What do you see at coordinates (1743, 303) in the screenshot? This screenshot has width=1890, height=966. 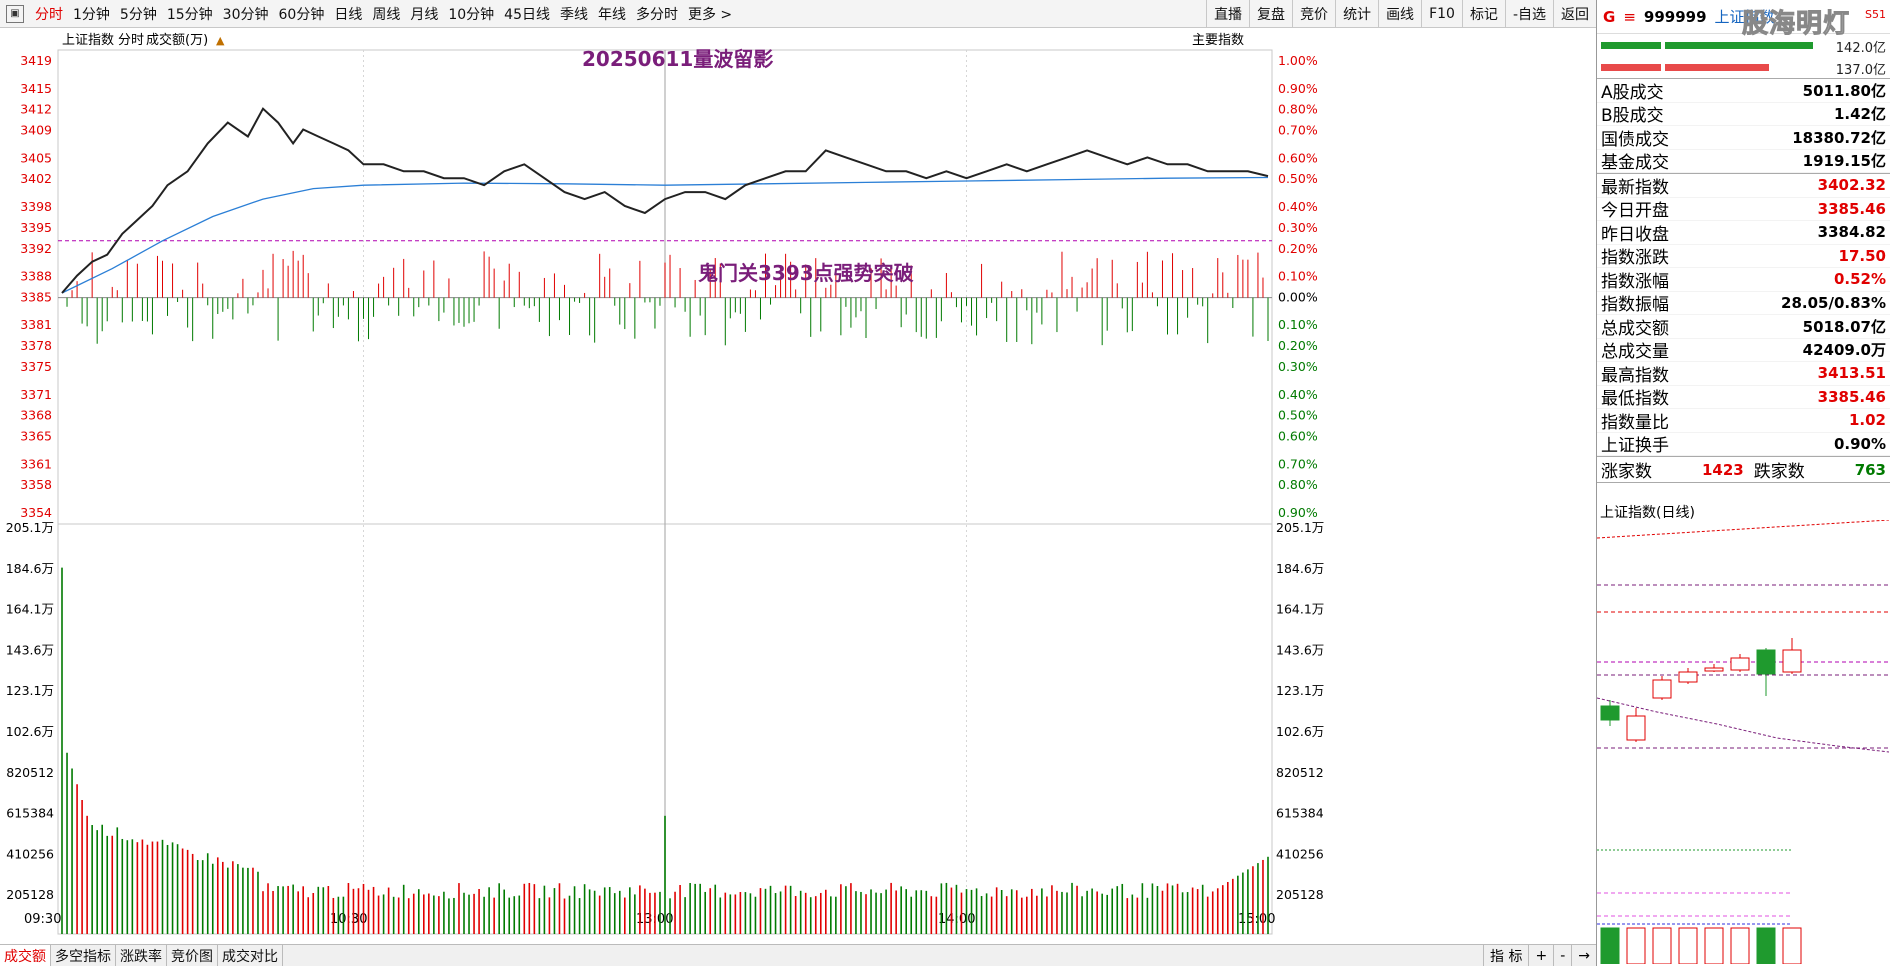 I see `stat-row: 指数振幅 28.05/0.83%` at bounding box center [1743, 303].